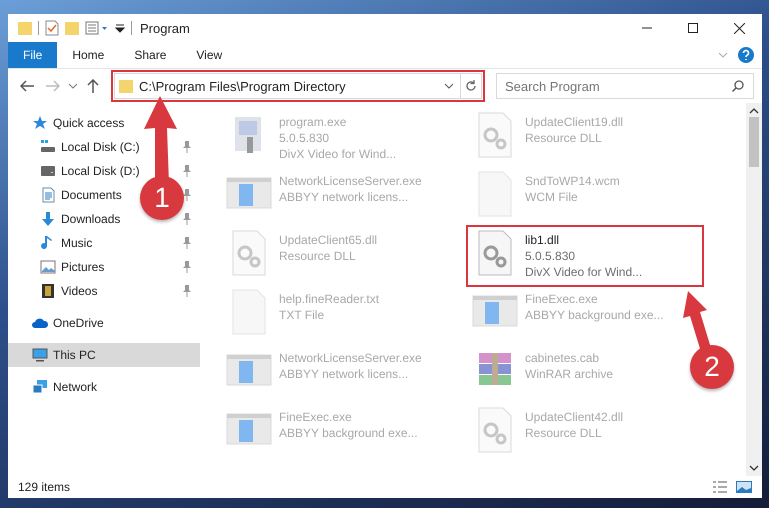  Describe the element at coordinates (93, 86) in the screenshot. I see `up-arrow-icon` at that location.